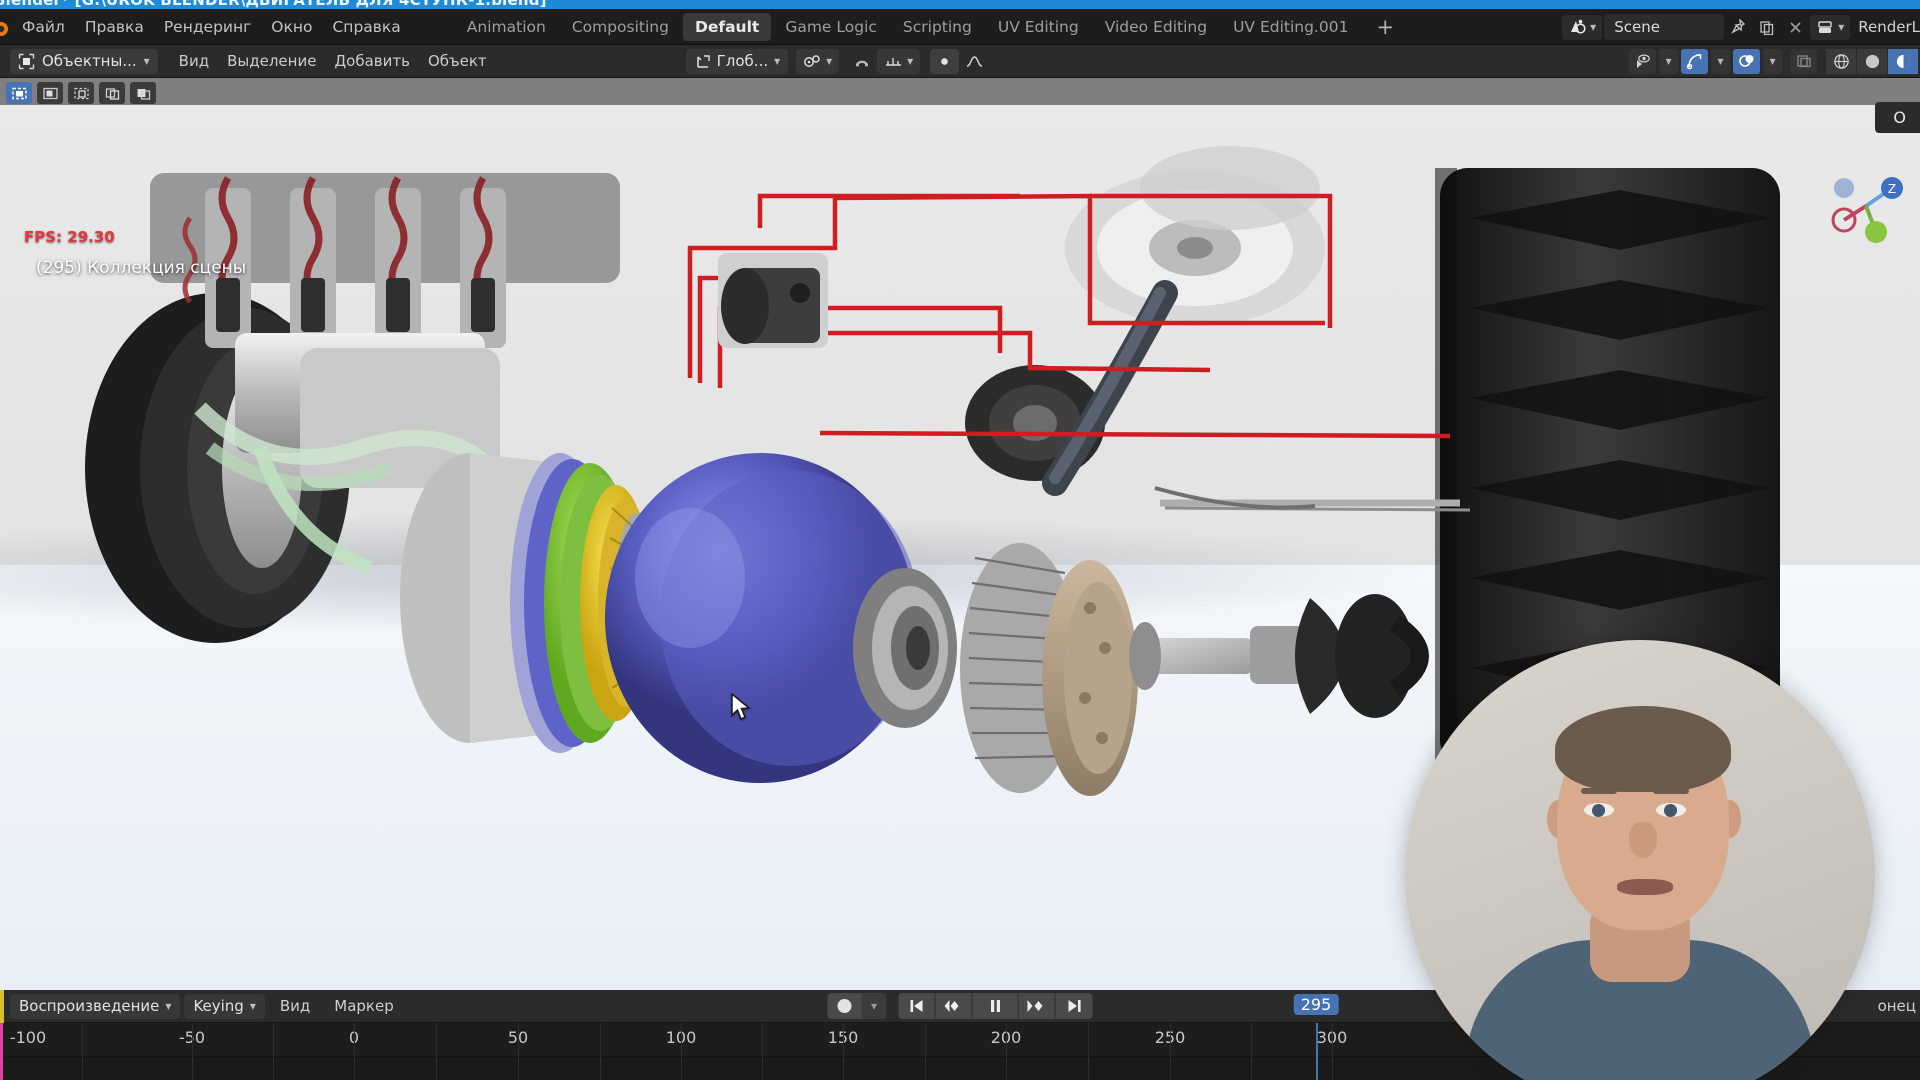 The height and width of the screenshot is (1080, 1920). Describe the element at coordinates (1830, 27) in the screenshot. I see `view-layer-icon: ▾` at that location.